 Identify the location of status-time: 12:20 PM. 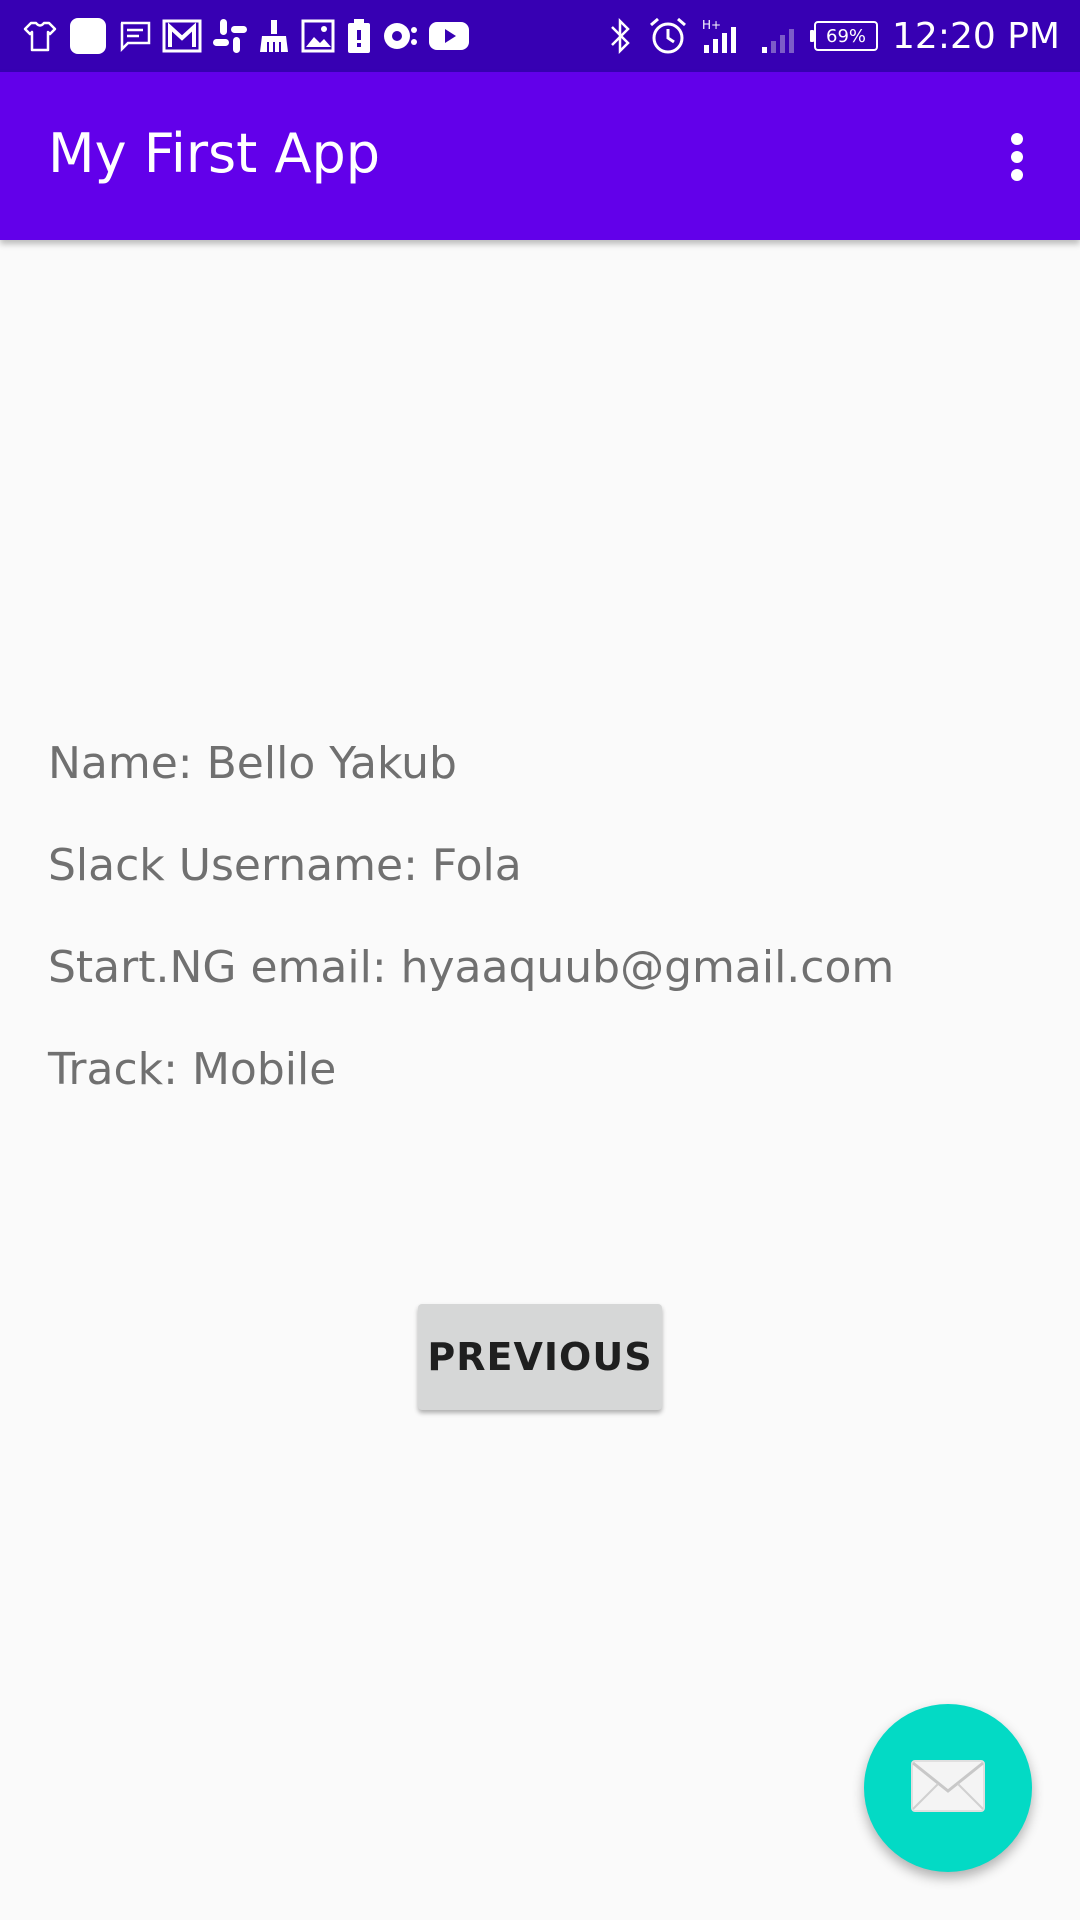
(976, 36).